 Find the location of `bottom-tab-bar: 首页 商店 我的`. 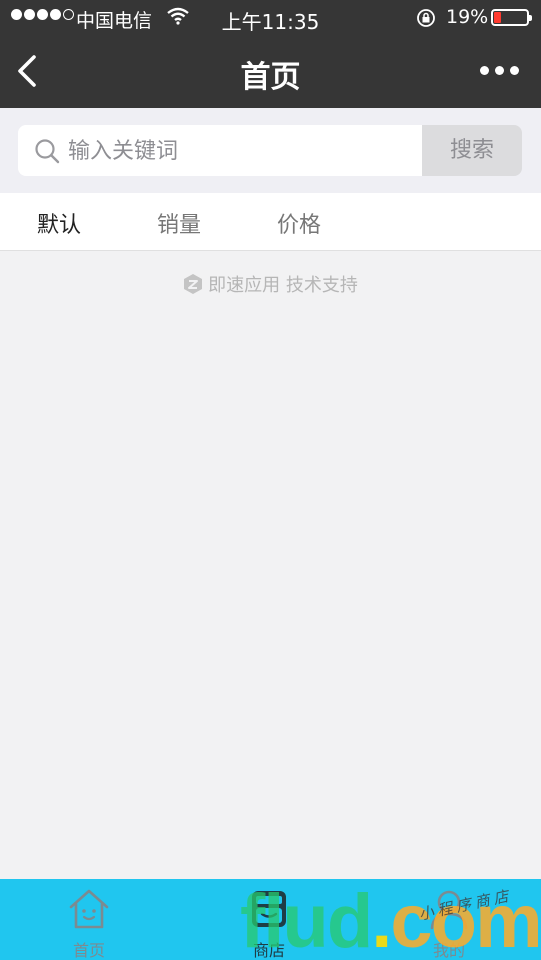

bottom-tab-bar: 首页 商店 我的 is located at coordinates (270, 919).